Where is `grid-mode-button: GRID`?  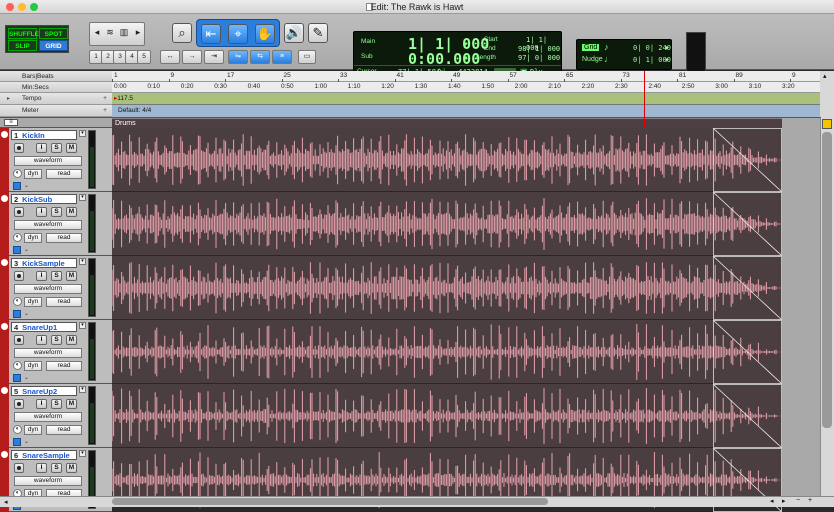 grid-mode-button: GRID is located at coordinates (53, 45).